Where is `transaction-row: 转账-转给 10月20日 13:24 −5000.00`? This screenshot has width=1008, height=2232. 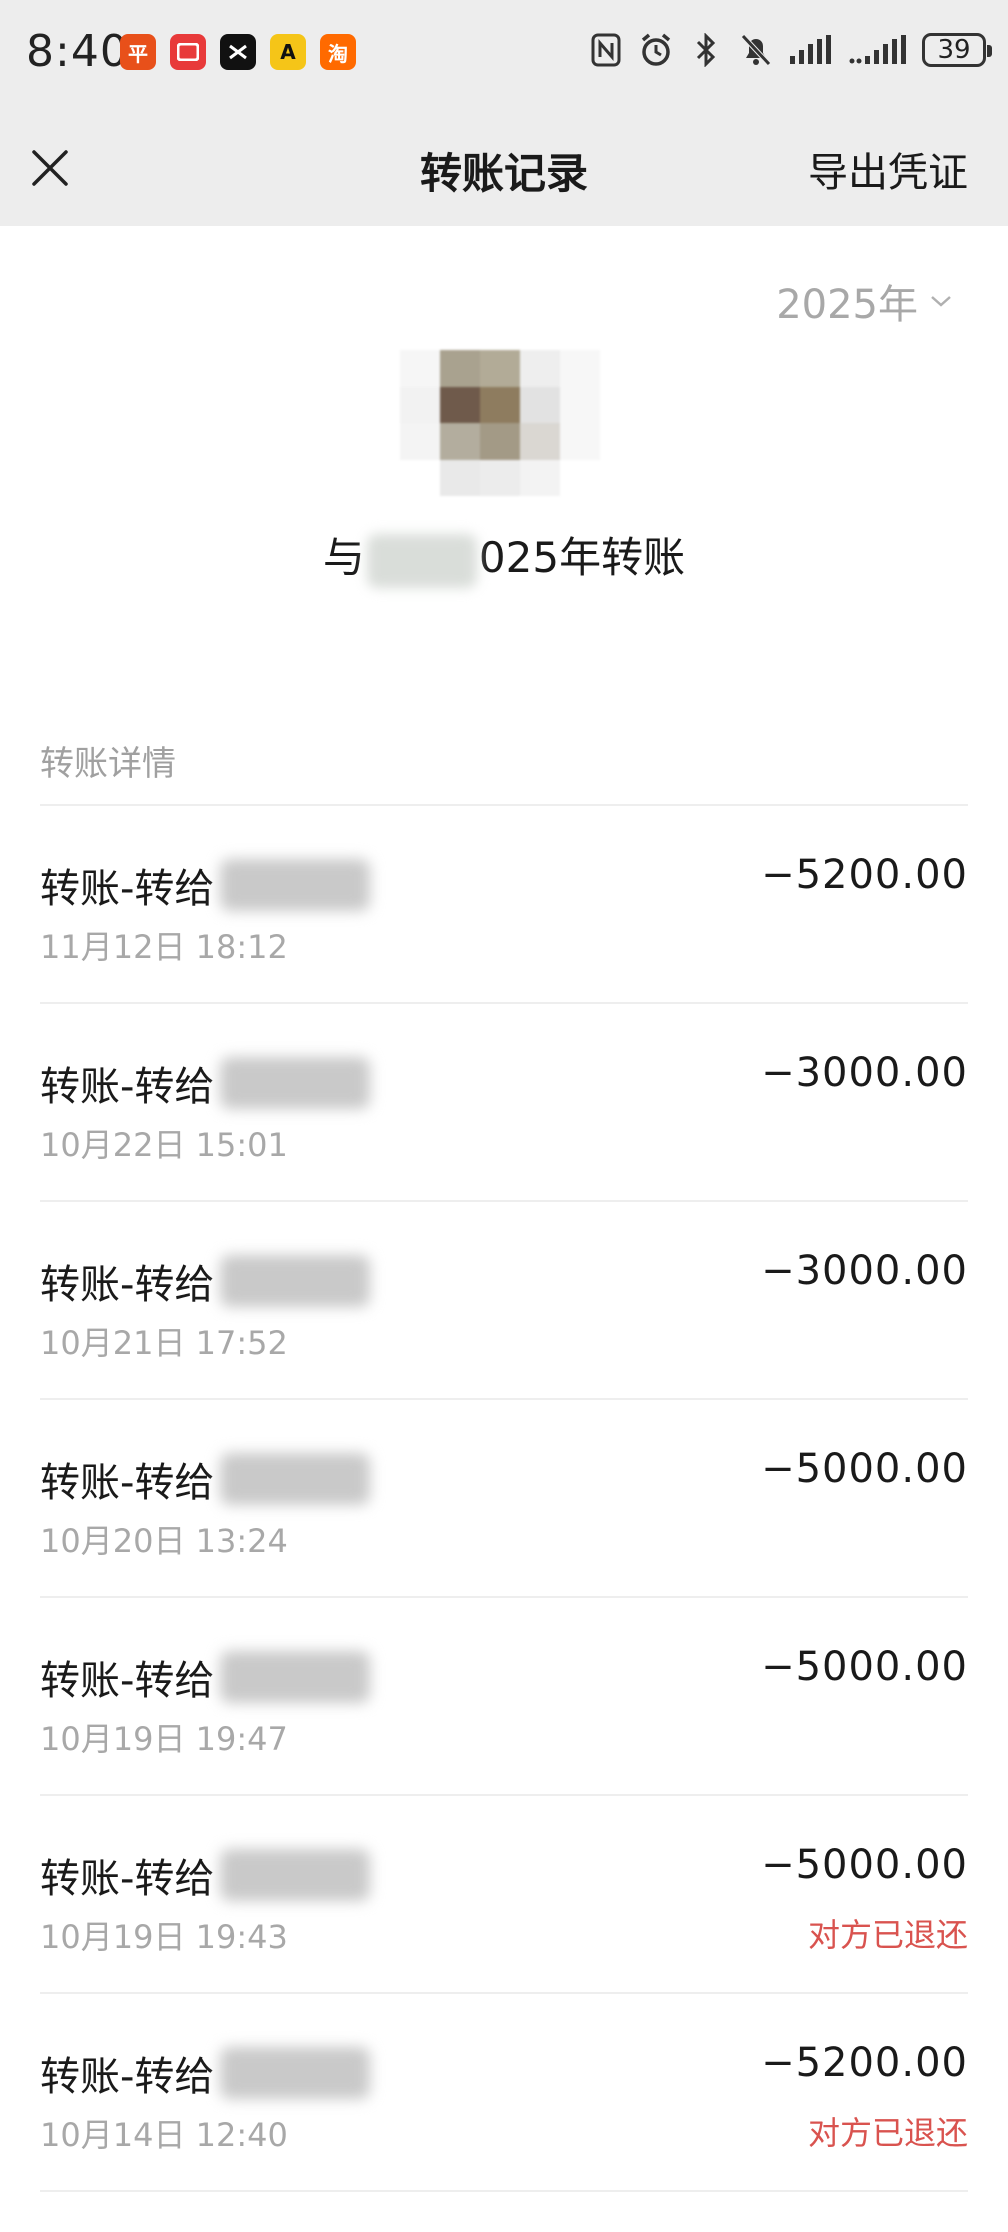
transaction-row: 转账-转给 10月20日 13:24 −5000.00 is located at coordinates (504, 1497).